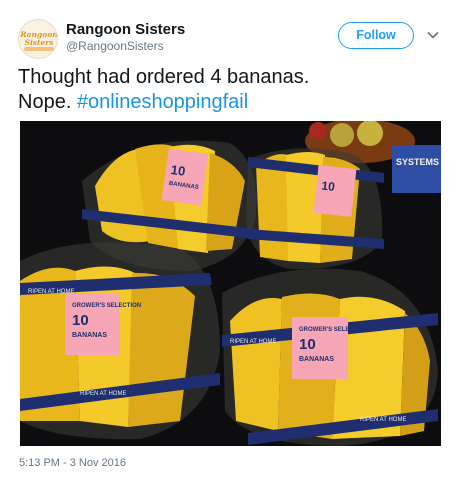 This screenshot has height=477, width=463. I want to click on bag-4-band-text-lower: RIPEN AT HOME, so click(383, 420).